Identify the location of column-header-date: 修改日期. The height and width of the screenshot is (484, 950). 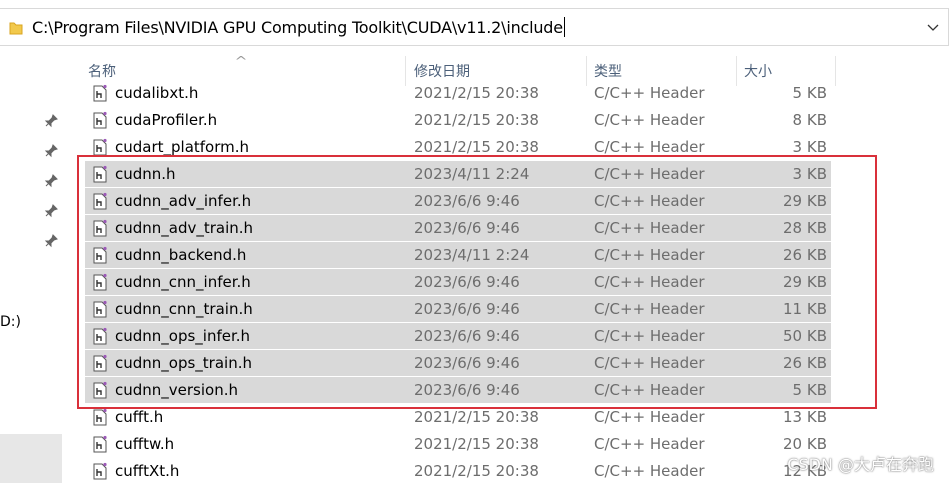
(442, 71).